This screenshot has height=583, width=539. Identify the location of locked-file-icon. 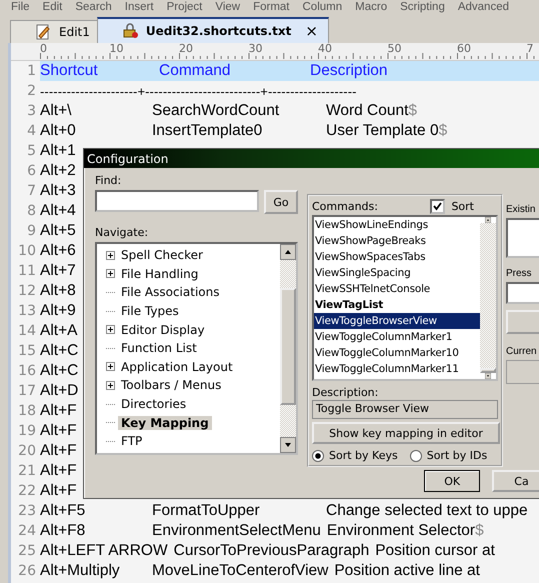
(130, 31).